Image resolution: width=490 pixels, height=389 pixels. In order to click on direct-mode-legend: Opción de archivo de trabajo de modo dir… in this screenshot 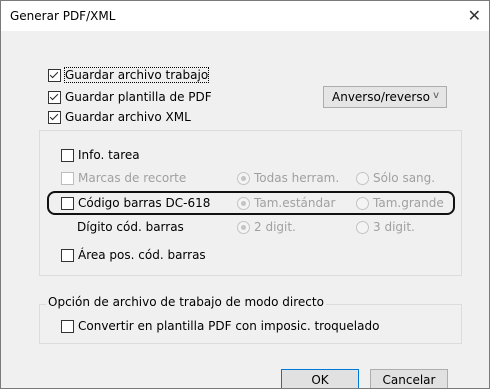, I will do `click(186, 302)`.